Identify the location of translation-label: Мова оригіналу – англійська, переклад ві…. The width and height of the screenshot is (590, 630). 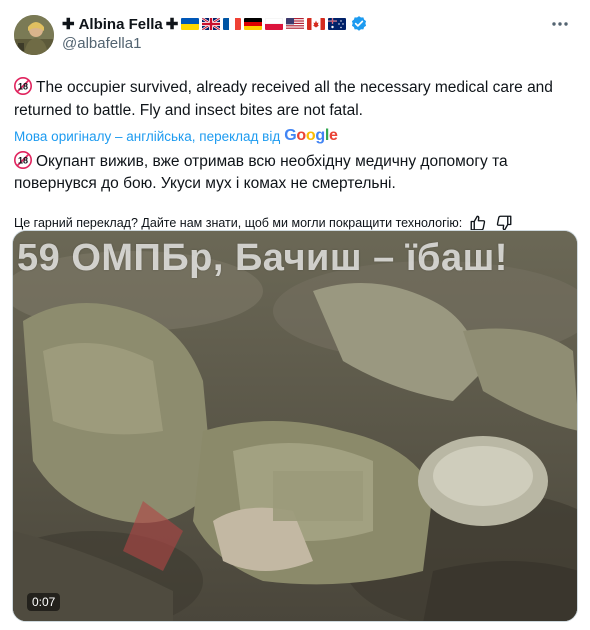
(147, 136).